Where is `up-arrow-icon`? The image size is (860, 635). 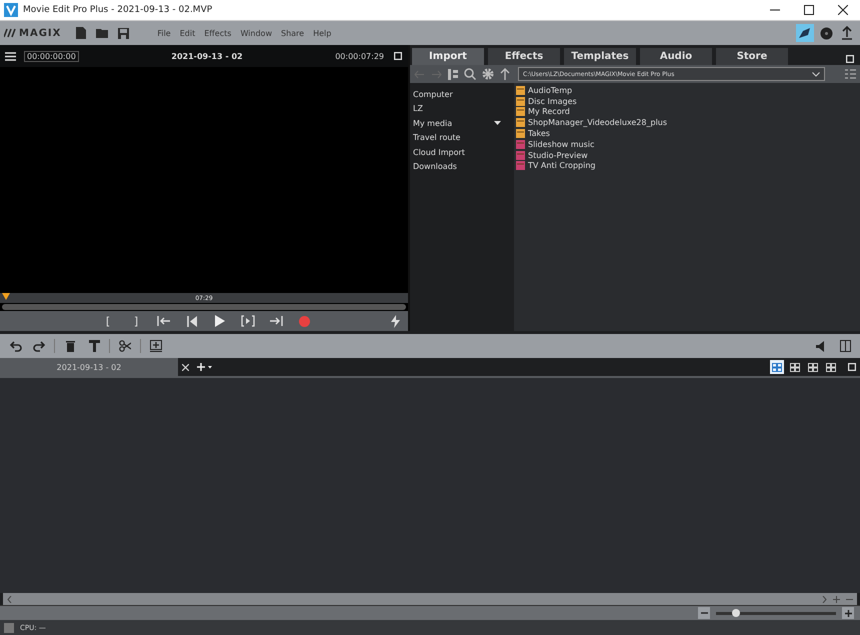 up-arrow-icon is located at coordinates (505, 74).